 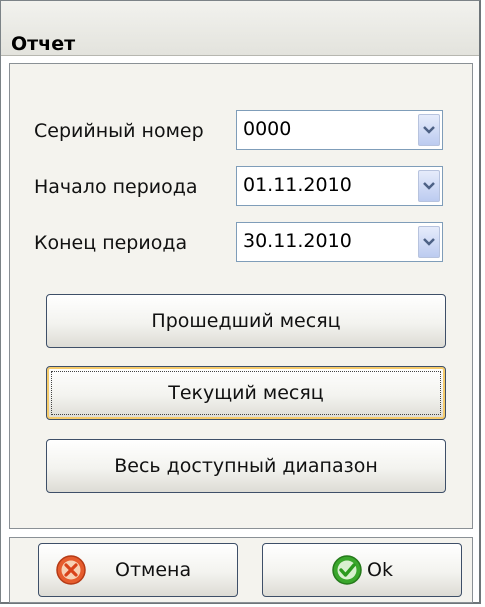 What do you see at coordinates (339, 130) in the screenshot?
I see `serial-combobox: 0000` at bounding box center [339, 130].